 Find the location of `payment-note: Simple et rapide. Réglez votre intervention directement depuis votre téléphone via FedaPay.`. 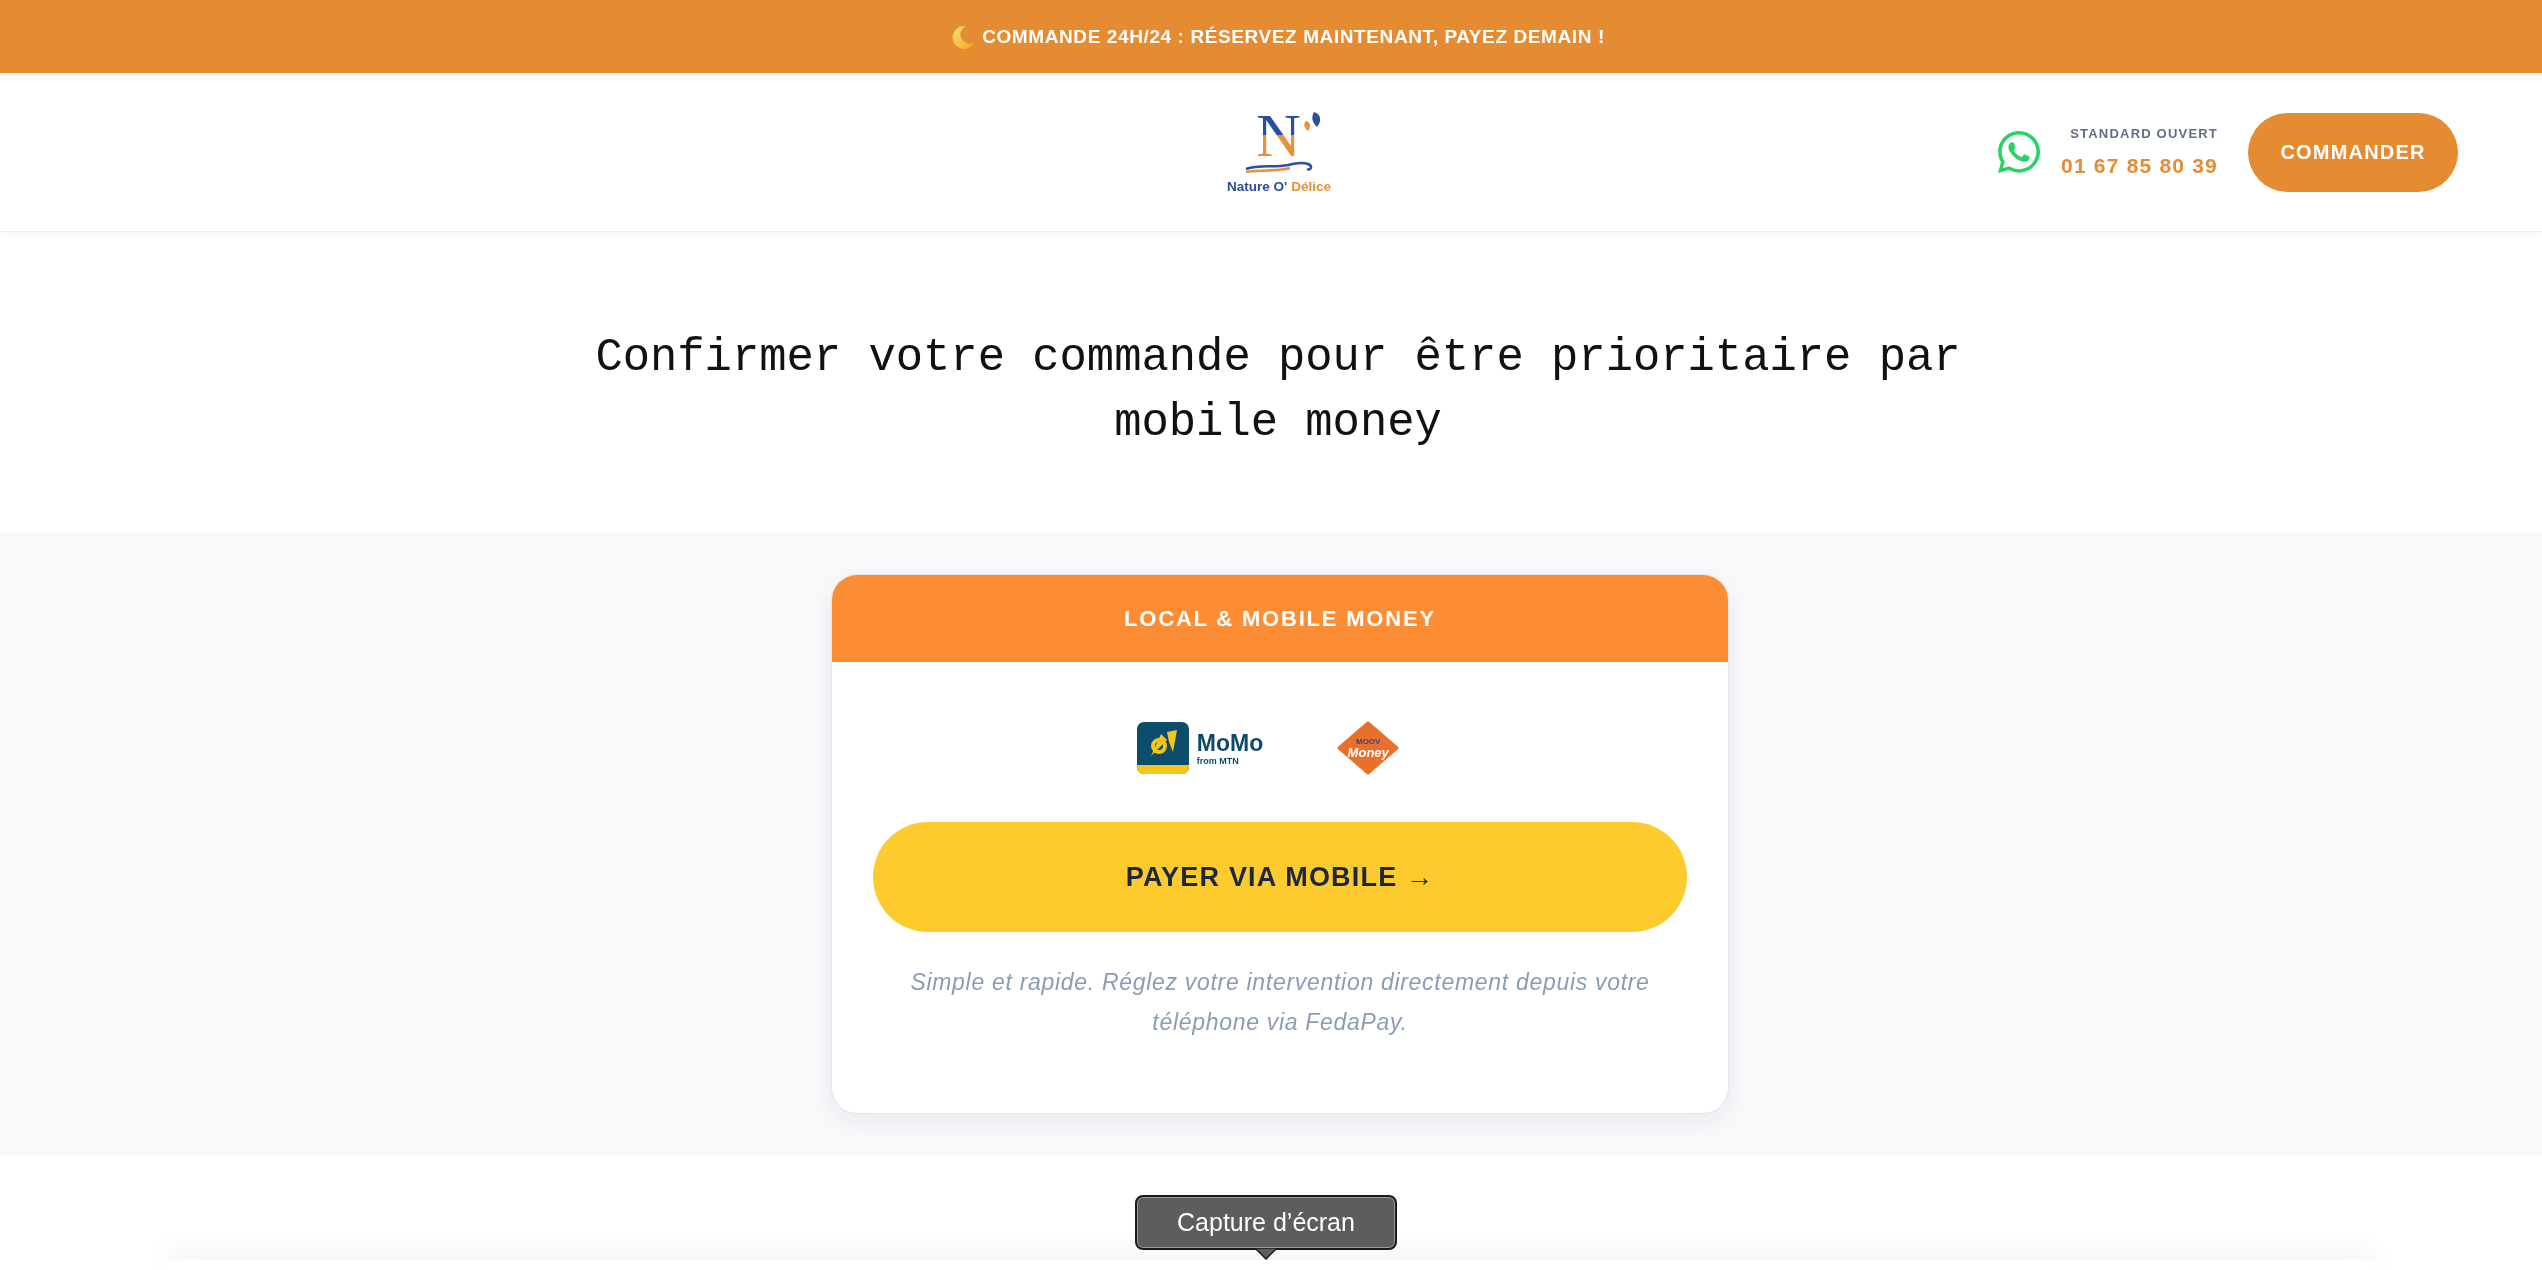

payment-note: Simple et rapide. Réglez votre intervention directement depuis votre téléphone via FedaPay. is located at coordinates (1280, 1002).